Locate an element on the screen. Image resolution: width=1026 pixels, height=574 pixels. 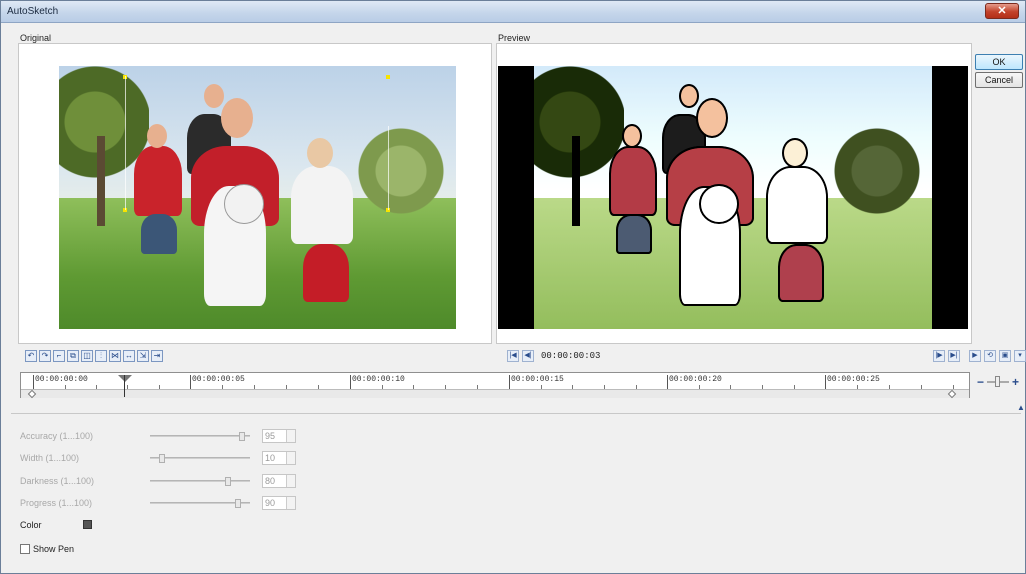
fit-icon: ⇲ is located at coordinates (143, 356).